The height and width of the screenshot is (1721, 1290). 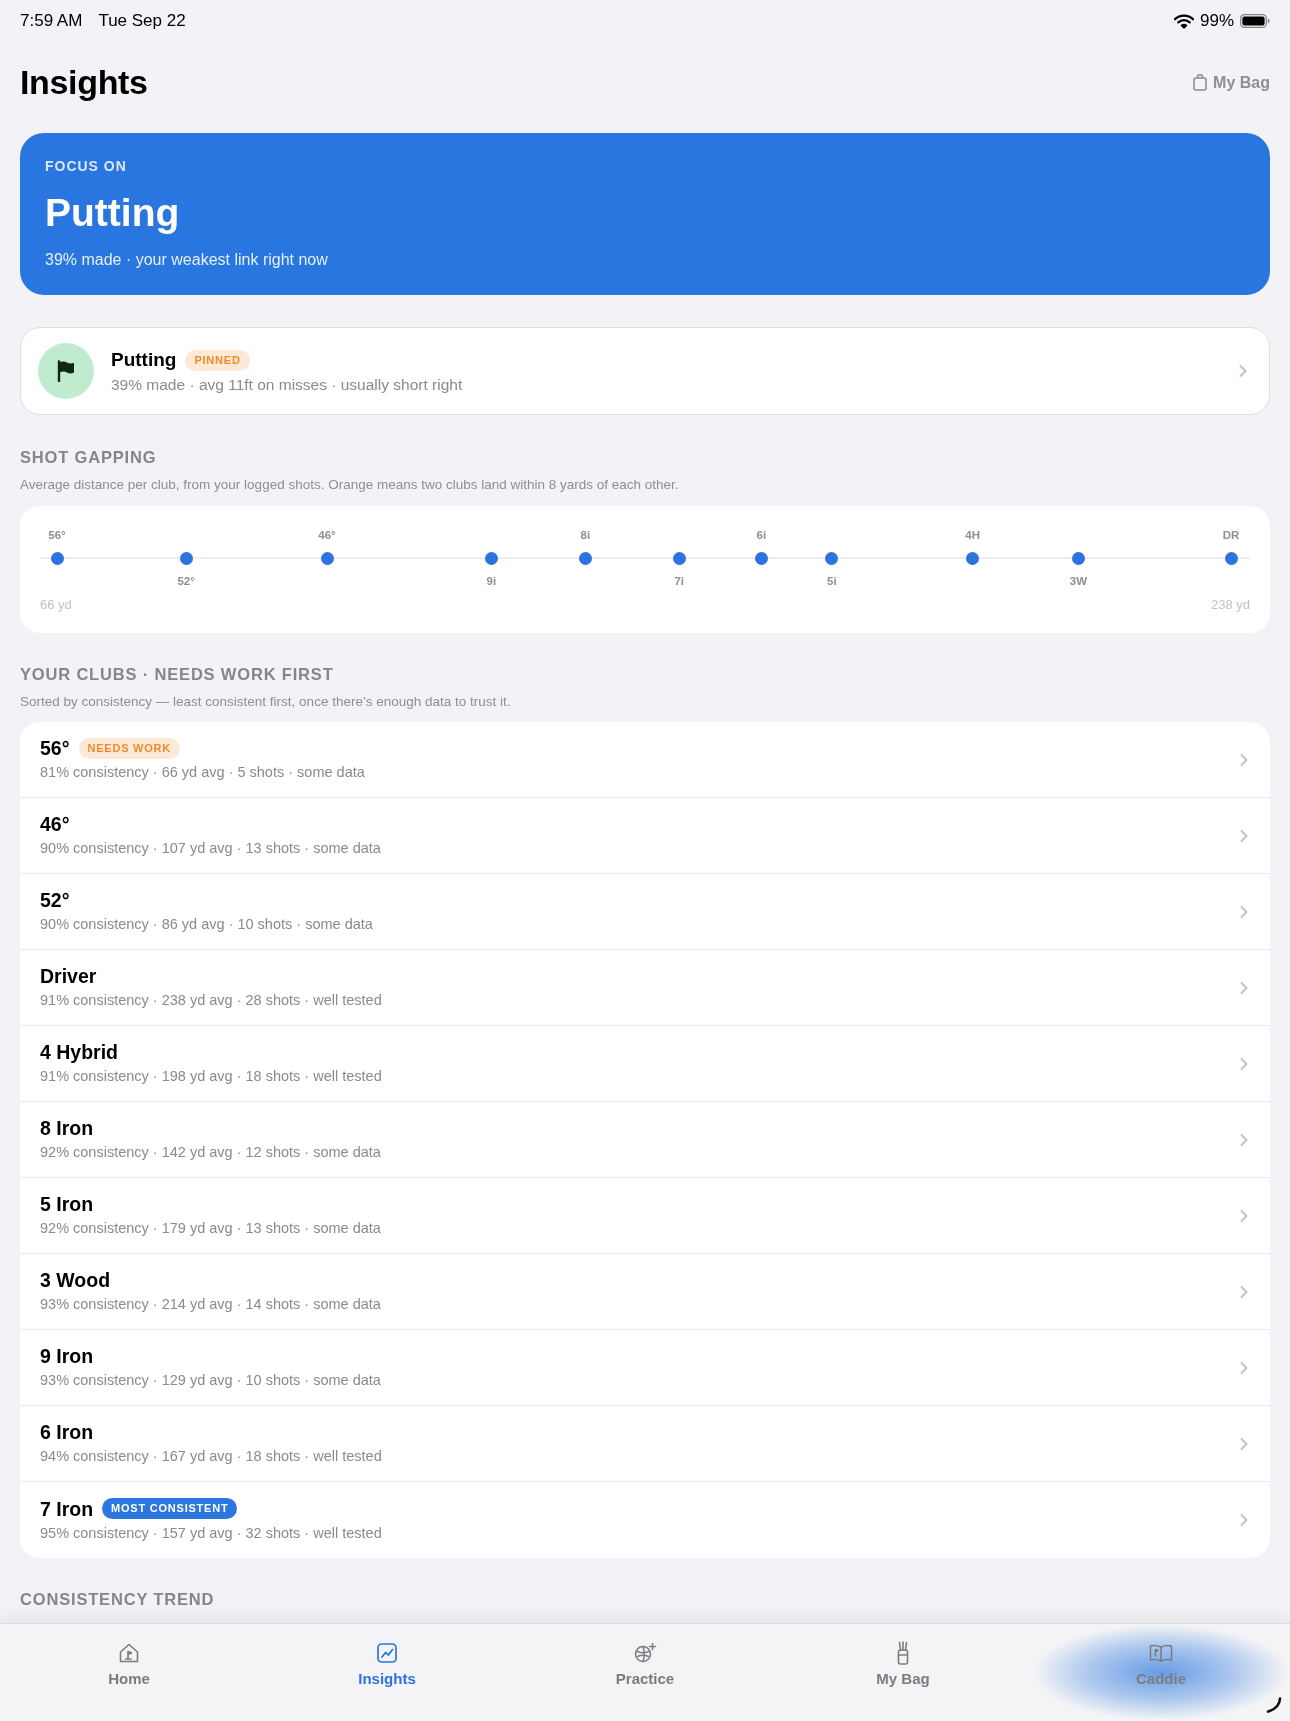 I want to click on club-marker-label: 4H, so click(x=973, y=535).